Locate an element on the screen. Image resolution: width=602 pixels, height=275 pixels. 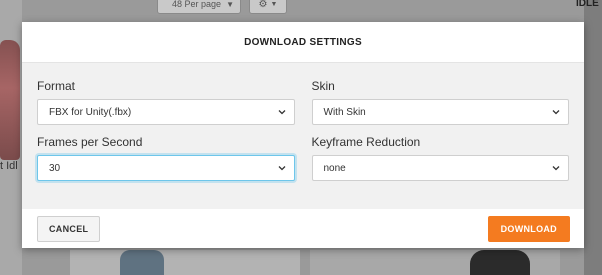
keyframe-field: Keyframe Reduction none is located at coordinates (440, 158).